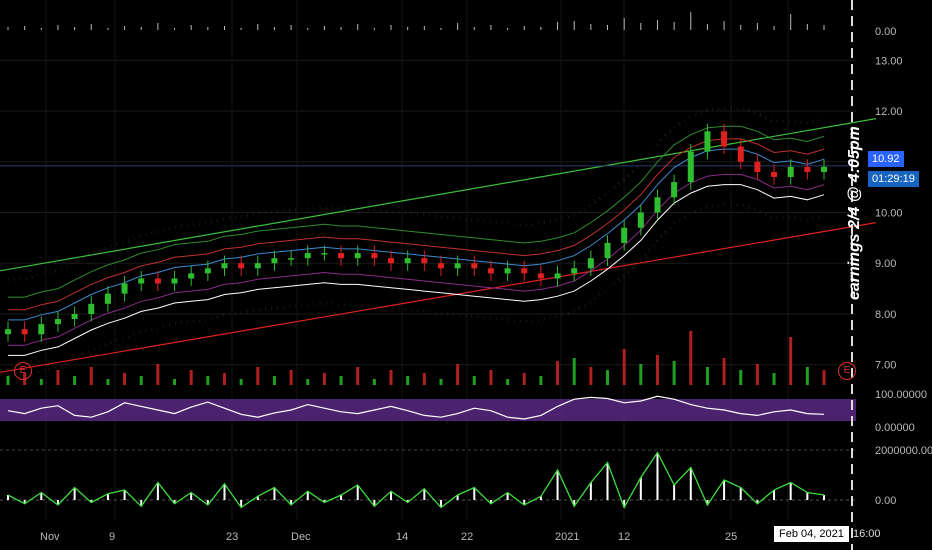 This screenshot has height=550, width=932. Describe the element at coordinates (388, 537) in the screenshot. I see `x-axis: Nov 9 23 Dec 14 22 2021 12 25` at that location.